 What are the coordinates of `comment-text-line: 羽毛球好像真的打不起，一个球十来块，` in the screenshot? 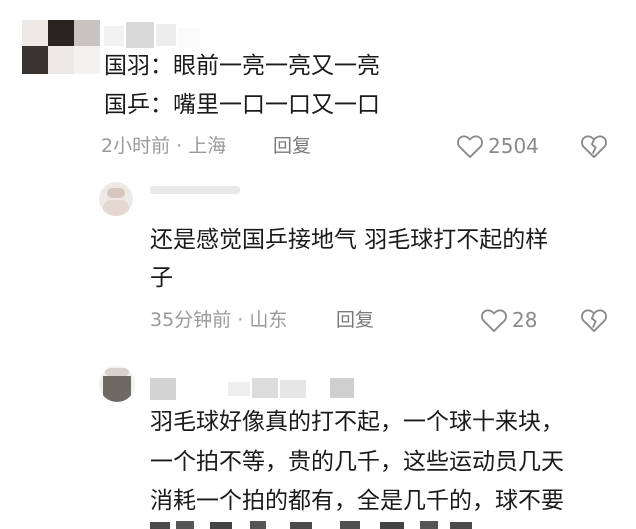 It's located at (357, 422).